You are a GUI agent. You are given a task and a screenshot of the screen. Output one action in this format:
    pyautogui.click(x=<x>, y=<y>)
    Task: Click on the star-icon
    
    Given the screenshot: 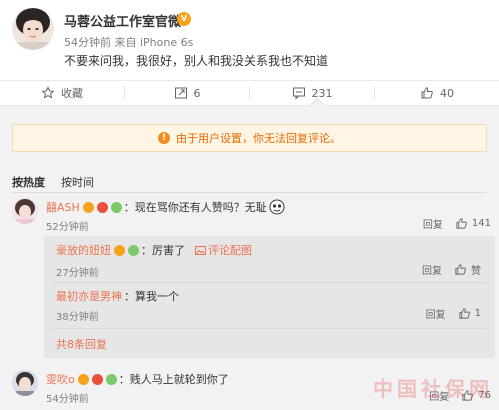 What is the action you would take?
    pyautogui.click(x=48, y=92)
    